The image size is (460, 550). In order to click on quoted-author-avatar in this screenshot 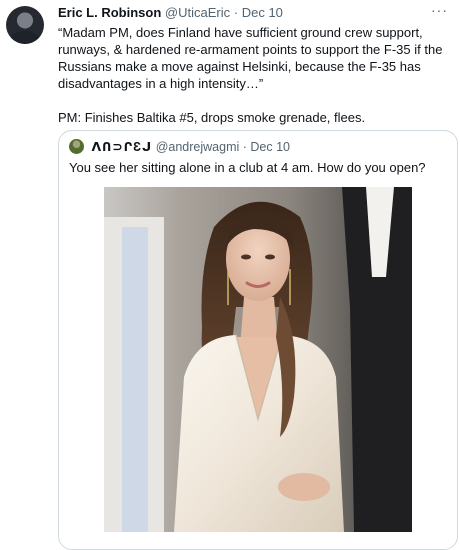, I will do `click(76, 146)`.